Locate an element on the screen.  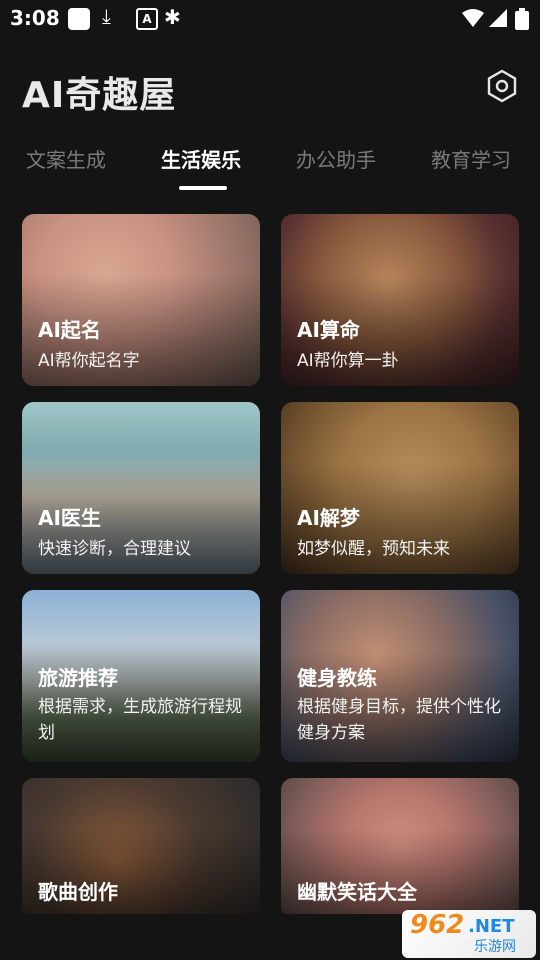
card-ai-doctor: AI医生 快速诊断，合理建议 is located at coordinates (141, 488).